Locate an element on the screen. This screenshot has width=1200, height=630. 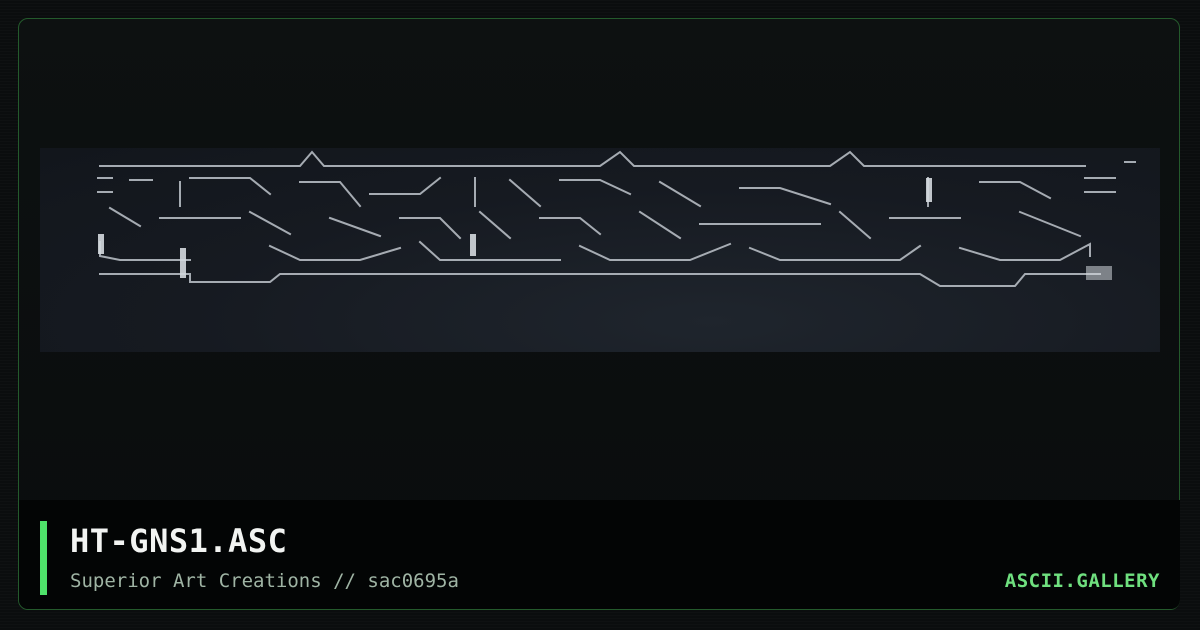
artwork-subtitle: Superior Art Creations // sac0695a is located at coordinates (264, 581).